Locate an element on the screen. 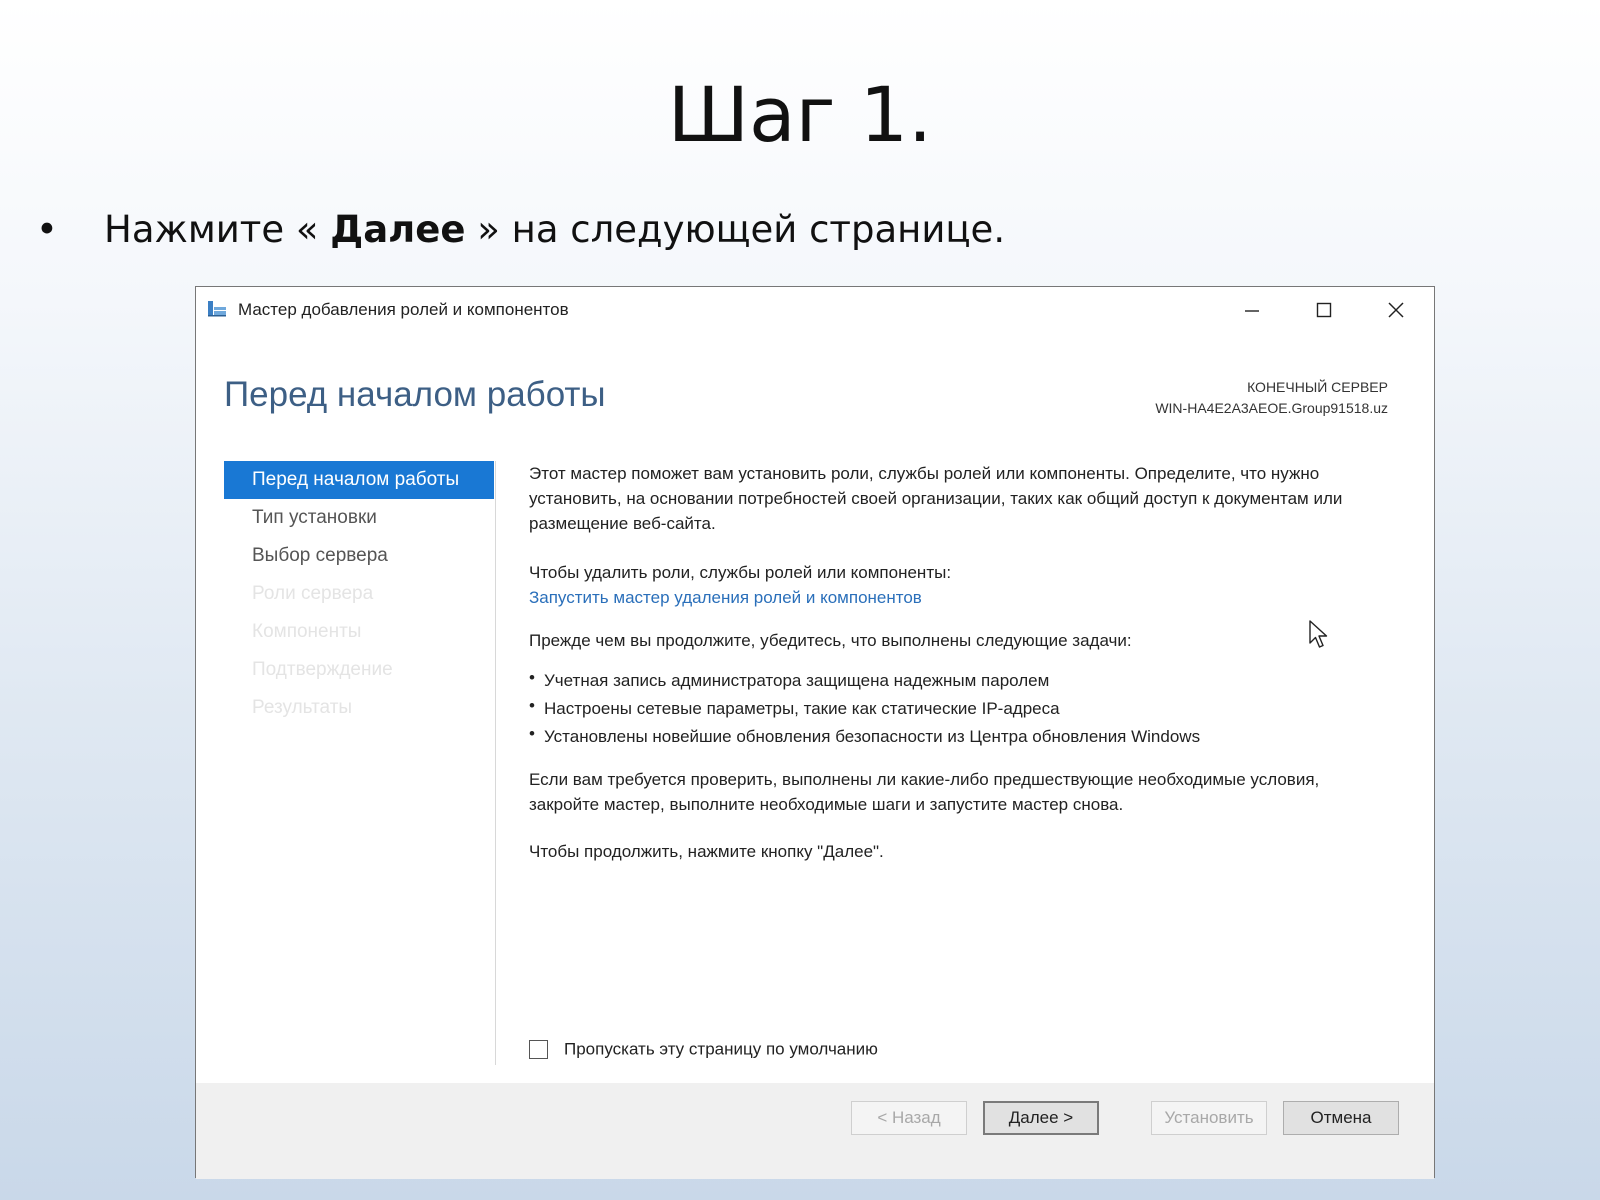 This screenshot has width=1600, height=1200. back-button: < Назад is located at coordinates (909, 1118).